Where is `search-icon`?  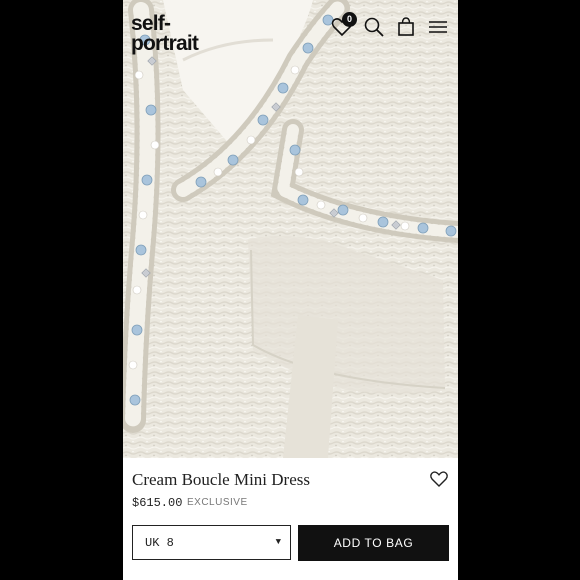 search-icon is located at coordinates (374, 27).